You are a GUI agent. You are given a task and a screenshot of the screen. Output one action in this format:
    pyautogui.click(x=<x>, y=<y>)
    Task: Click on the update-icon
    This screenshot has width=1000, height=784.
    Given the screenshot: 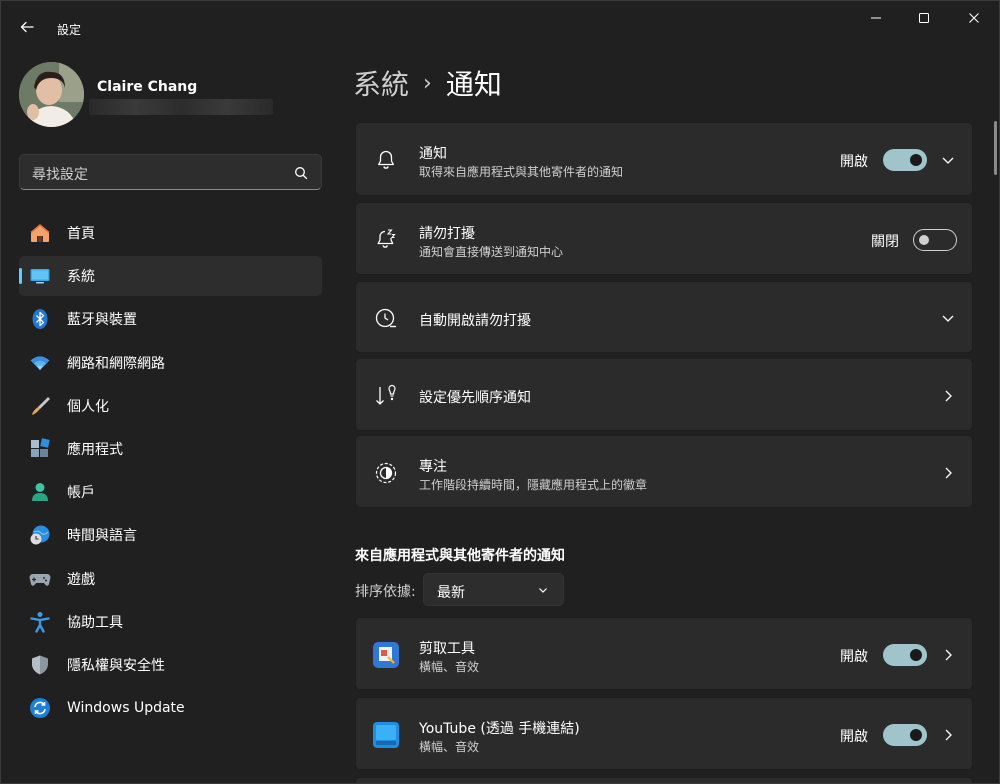 What is the action you would take?
    pyautogui.click(x=40, y=708)
    